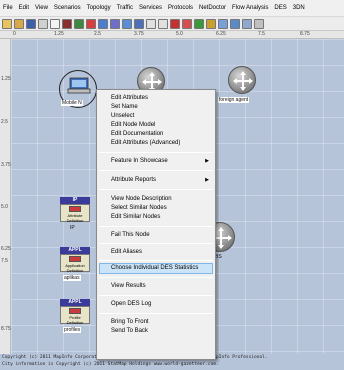 This screenshot has height=370, width=344. I want to click on move-icon, so click(115, 23).